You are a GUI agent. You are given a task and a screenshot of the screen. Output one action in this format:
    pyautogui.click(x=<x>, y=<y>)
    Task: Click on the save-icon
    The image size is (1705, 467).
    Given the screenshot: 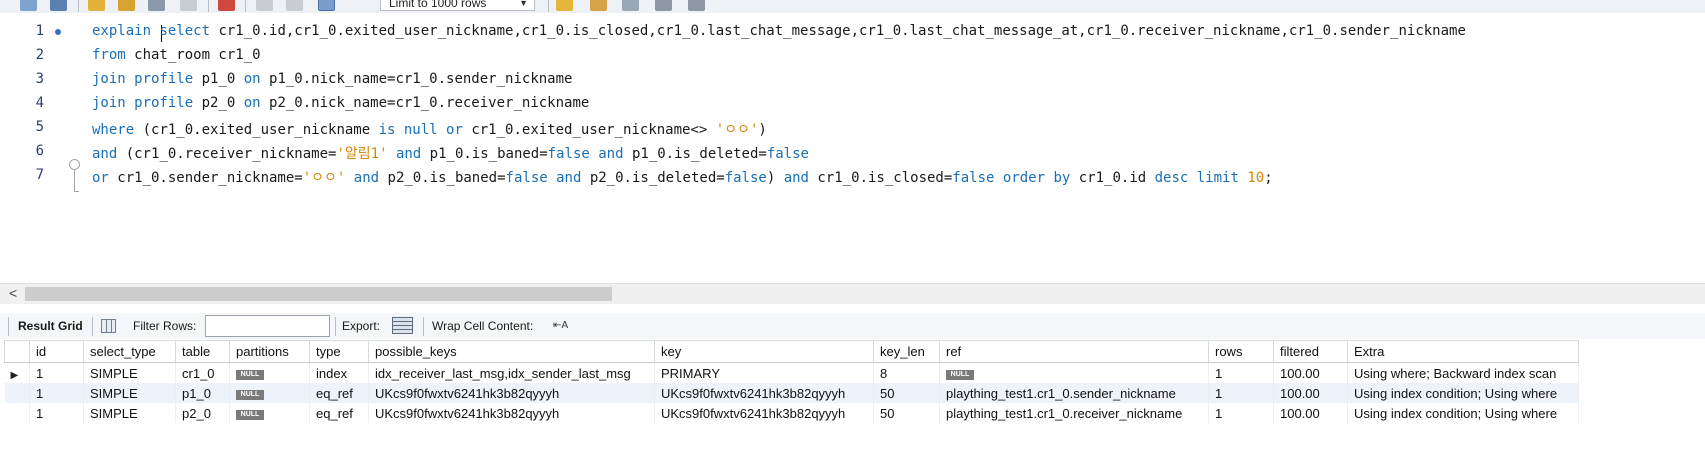 What is the action you would take?
    pyautogui.click(x=58, y=5)
    